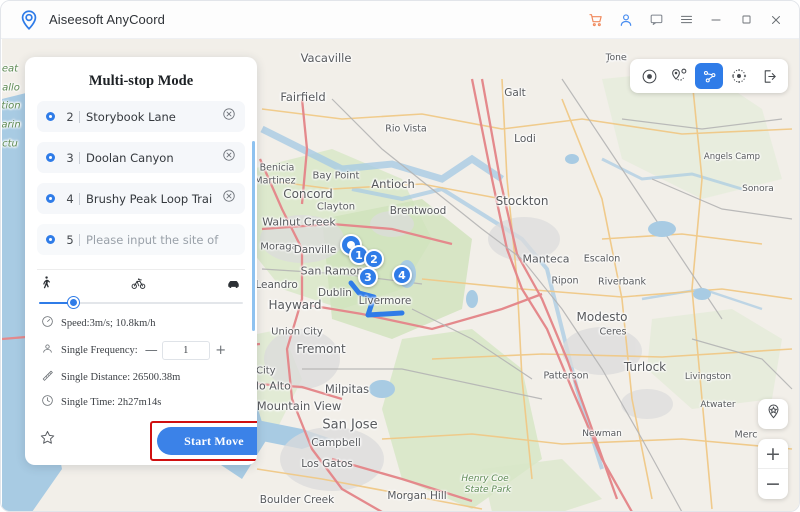 Image resolution: width=800 pixels, height=512 pixels. Describe the element at coordinates (47, 378) in the screenshot. I see `ruler-icon` at that location.